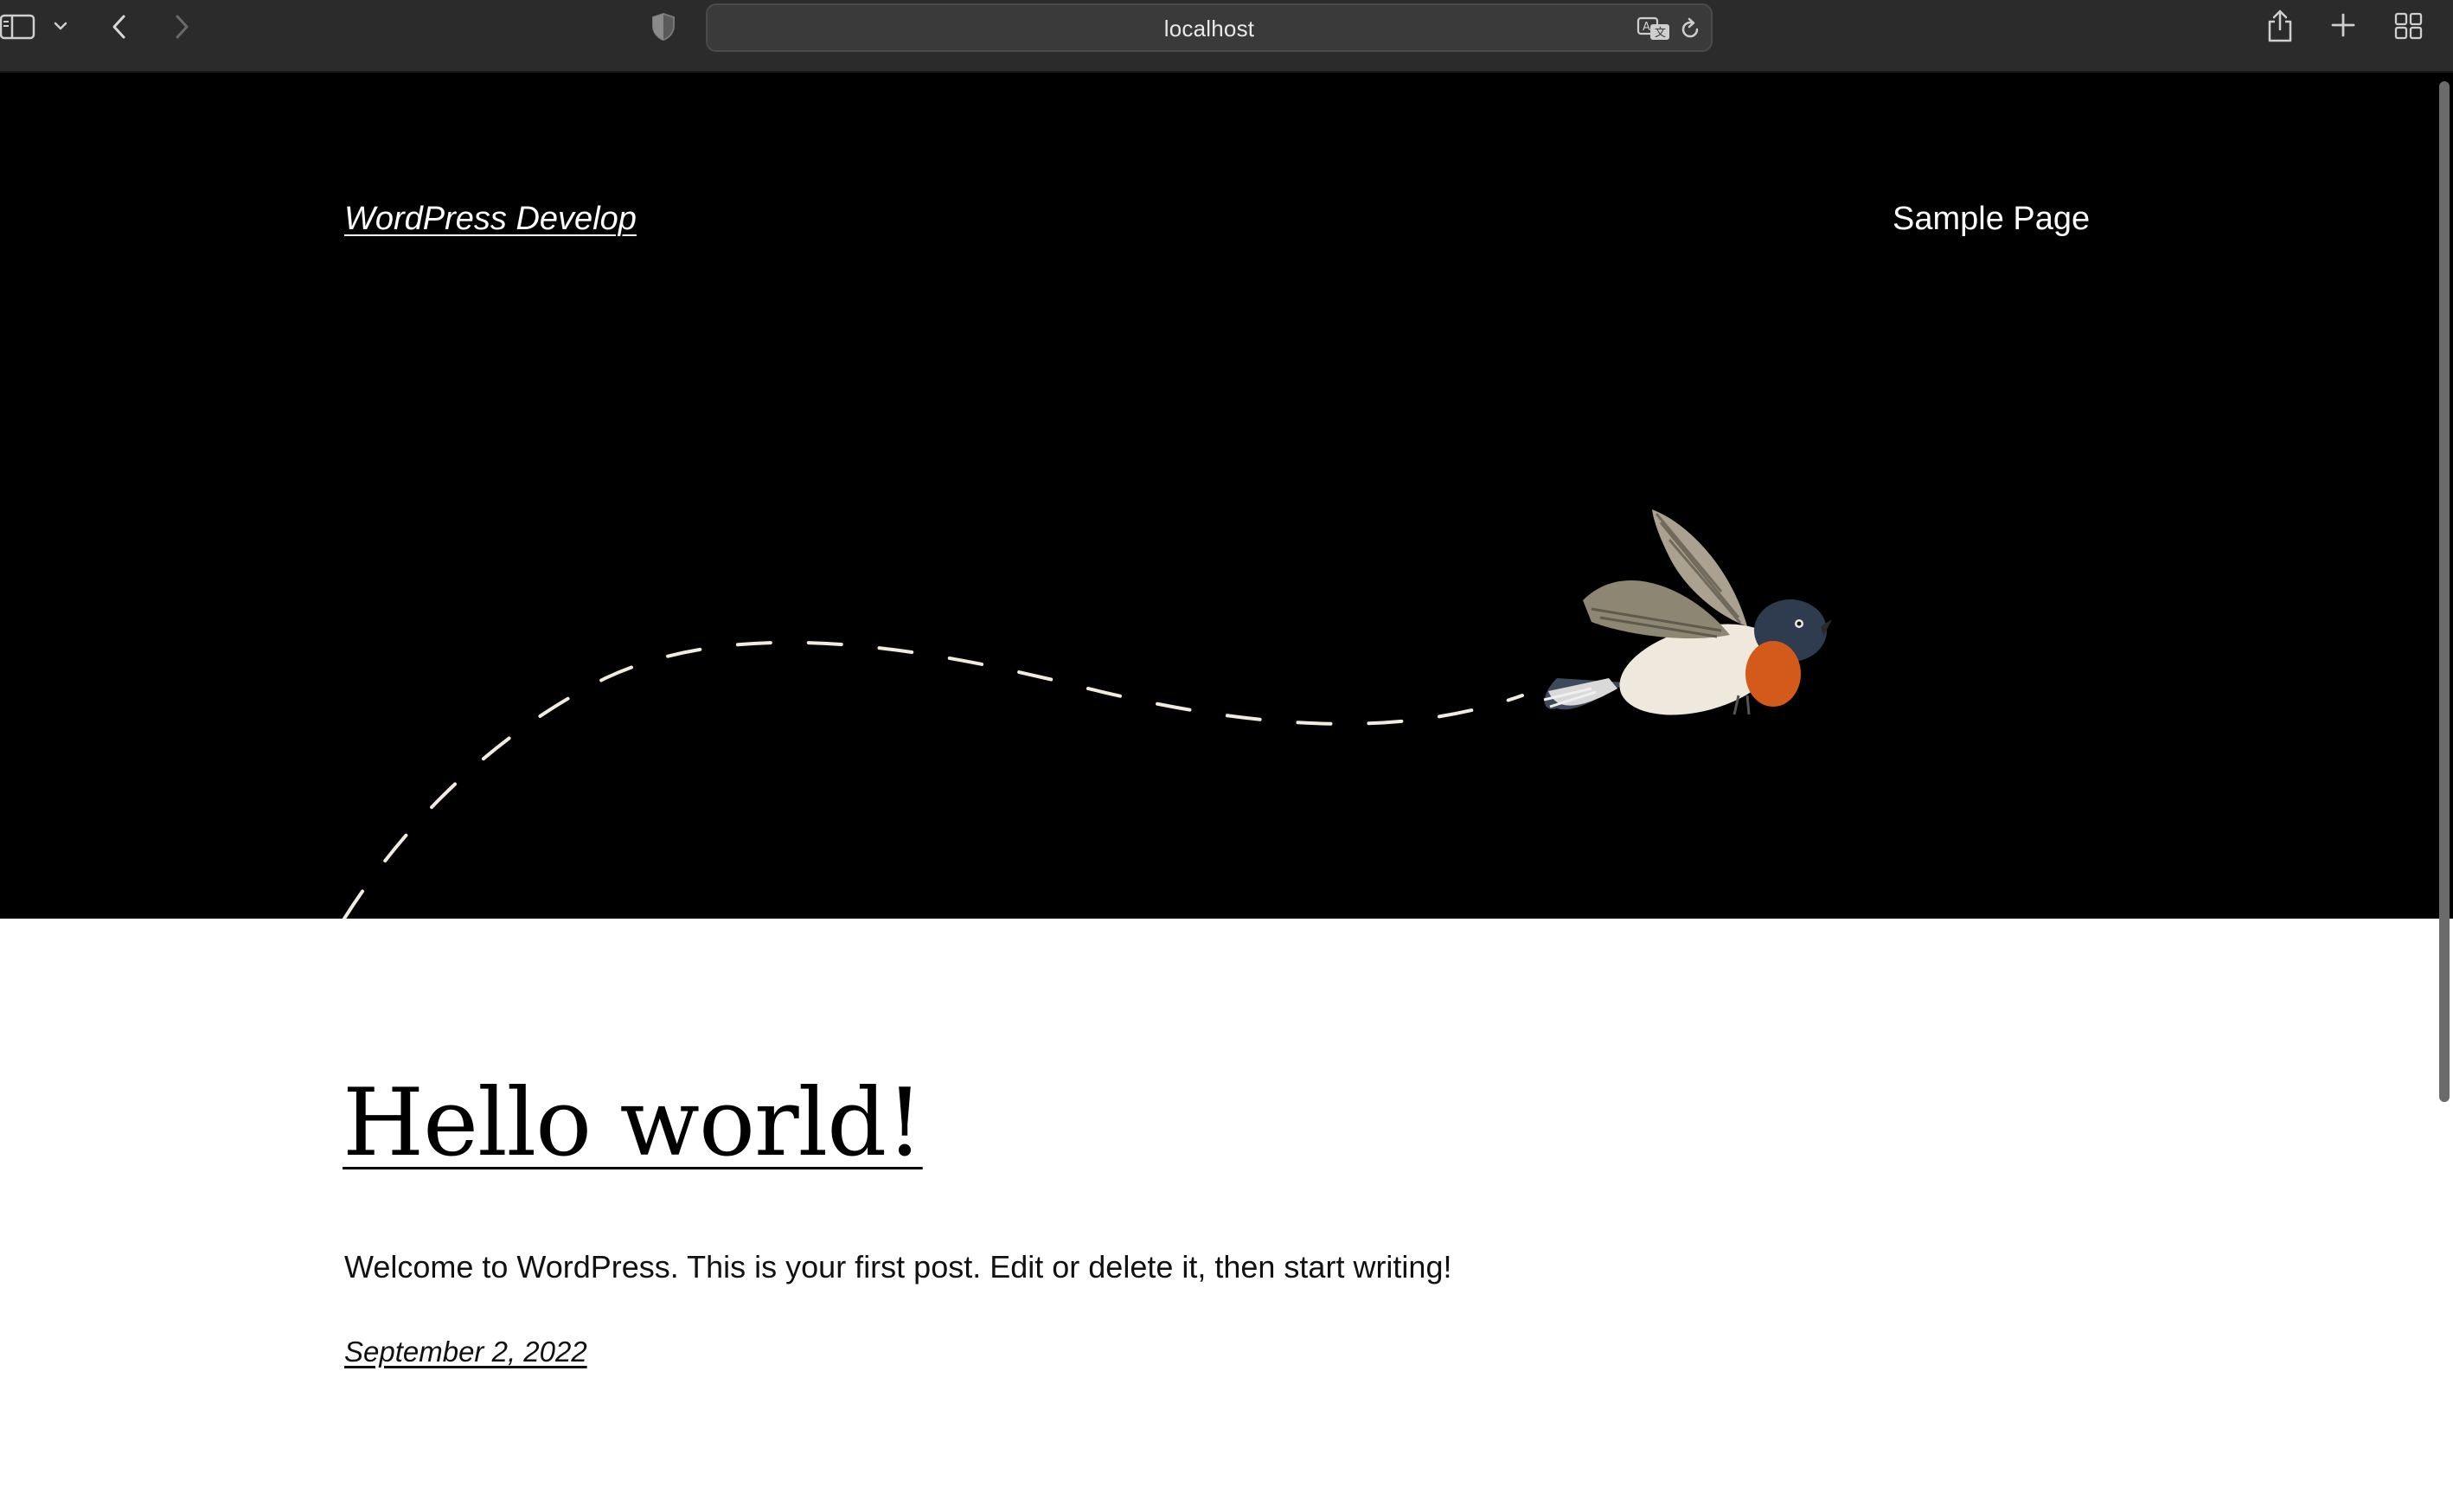  I want to click on grid-icon, so click(2409, 26).